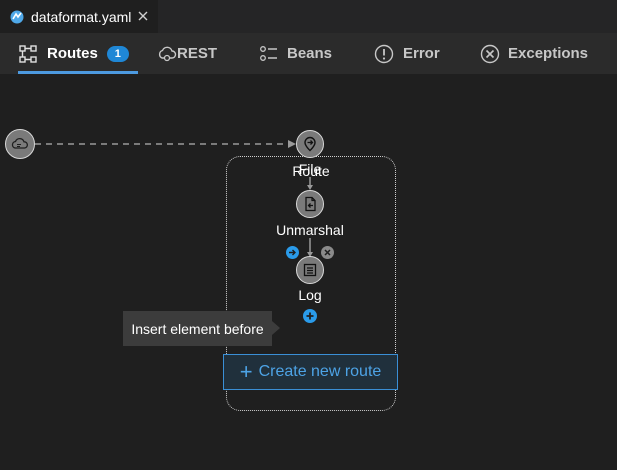 Image resolution: width=617 pixels, height=470 pixels. I want to click on editor-tab-bar: dataformat.yaml, so click(308, 16).